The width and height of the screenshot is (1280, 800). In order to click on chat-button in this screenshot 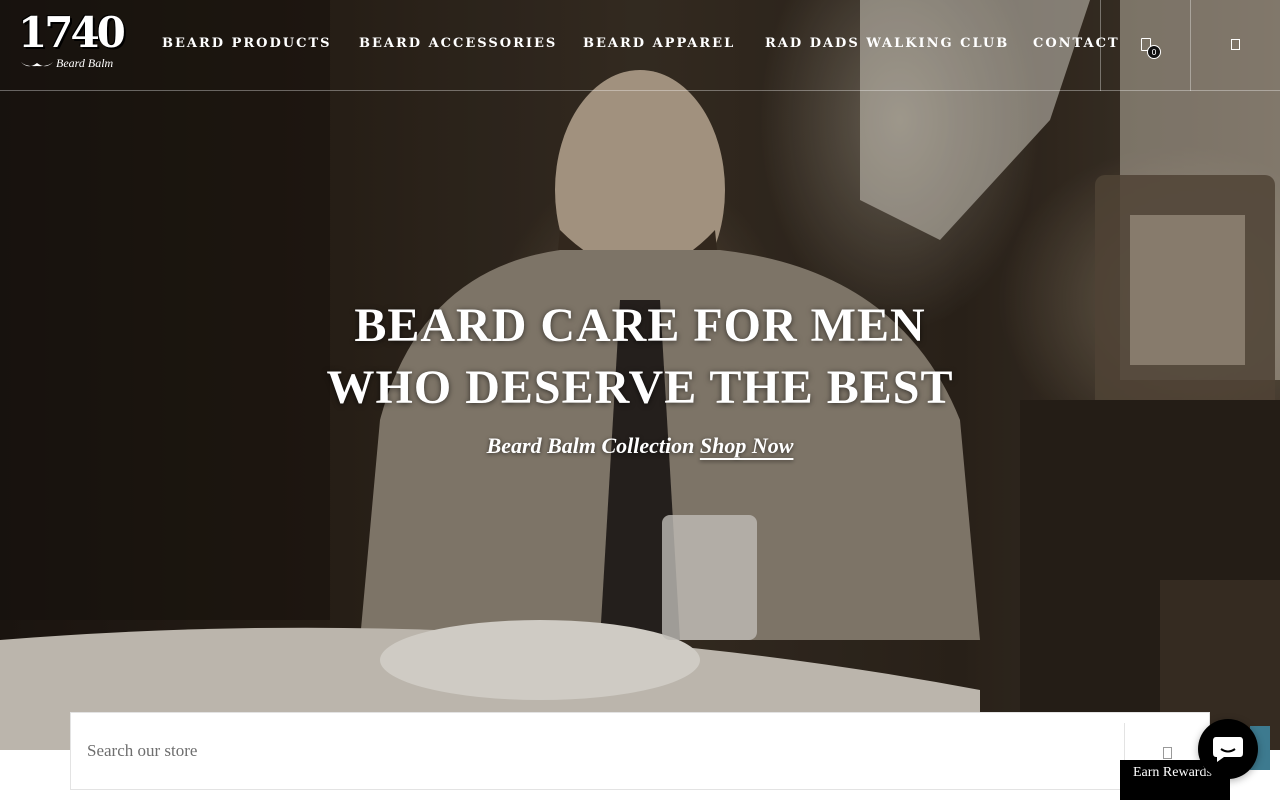, I will do `click(1228, 749)`.